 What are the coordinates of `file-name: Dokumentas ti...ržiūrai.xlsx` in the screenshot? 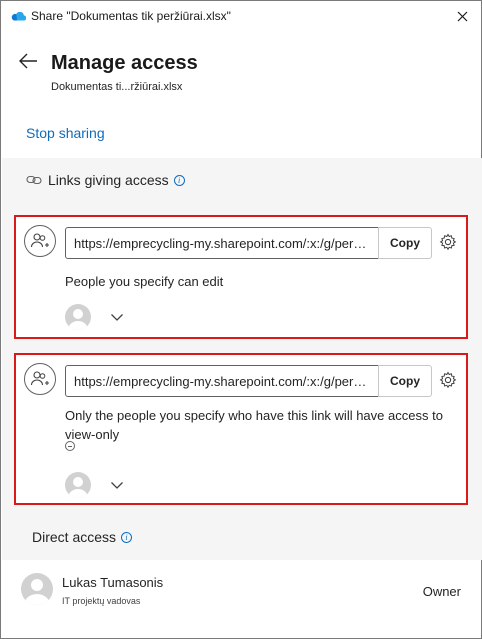 It's located at (117, 87).